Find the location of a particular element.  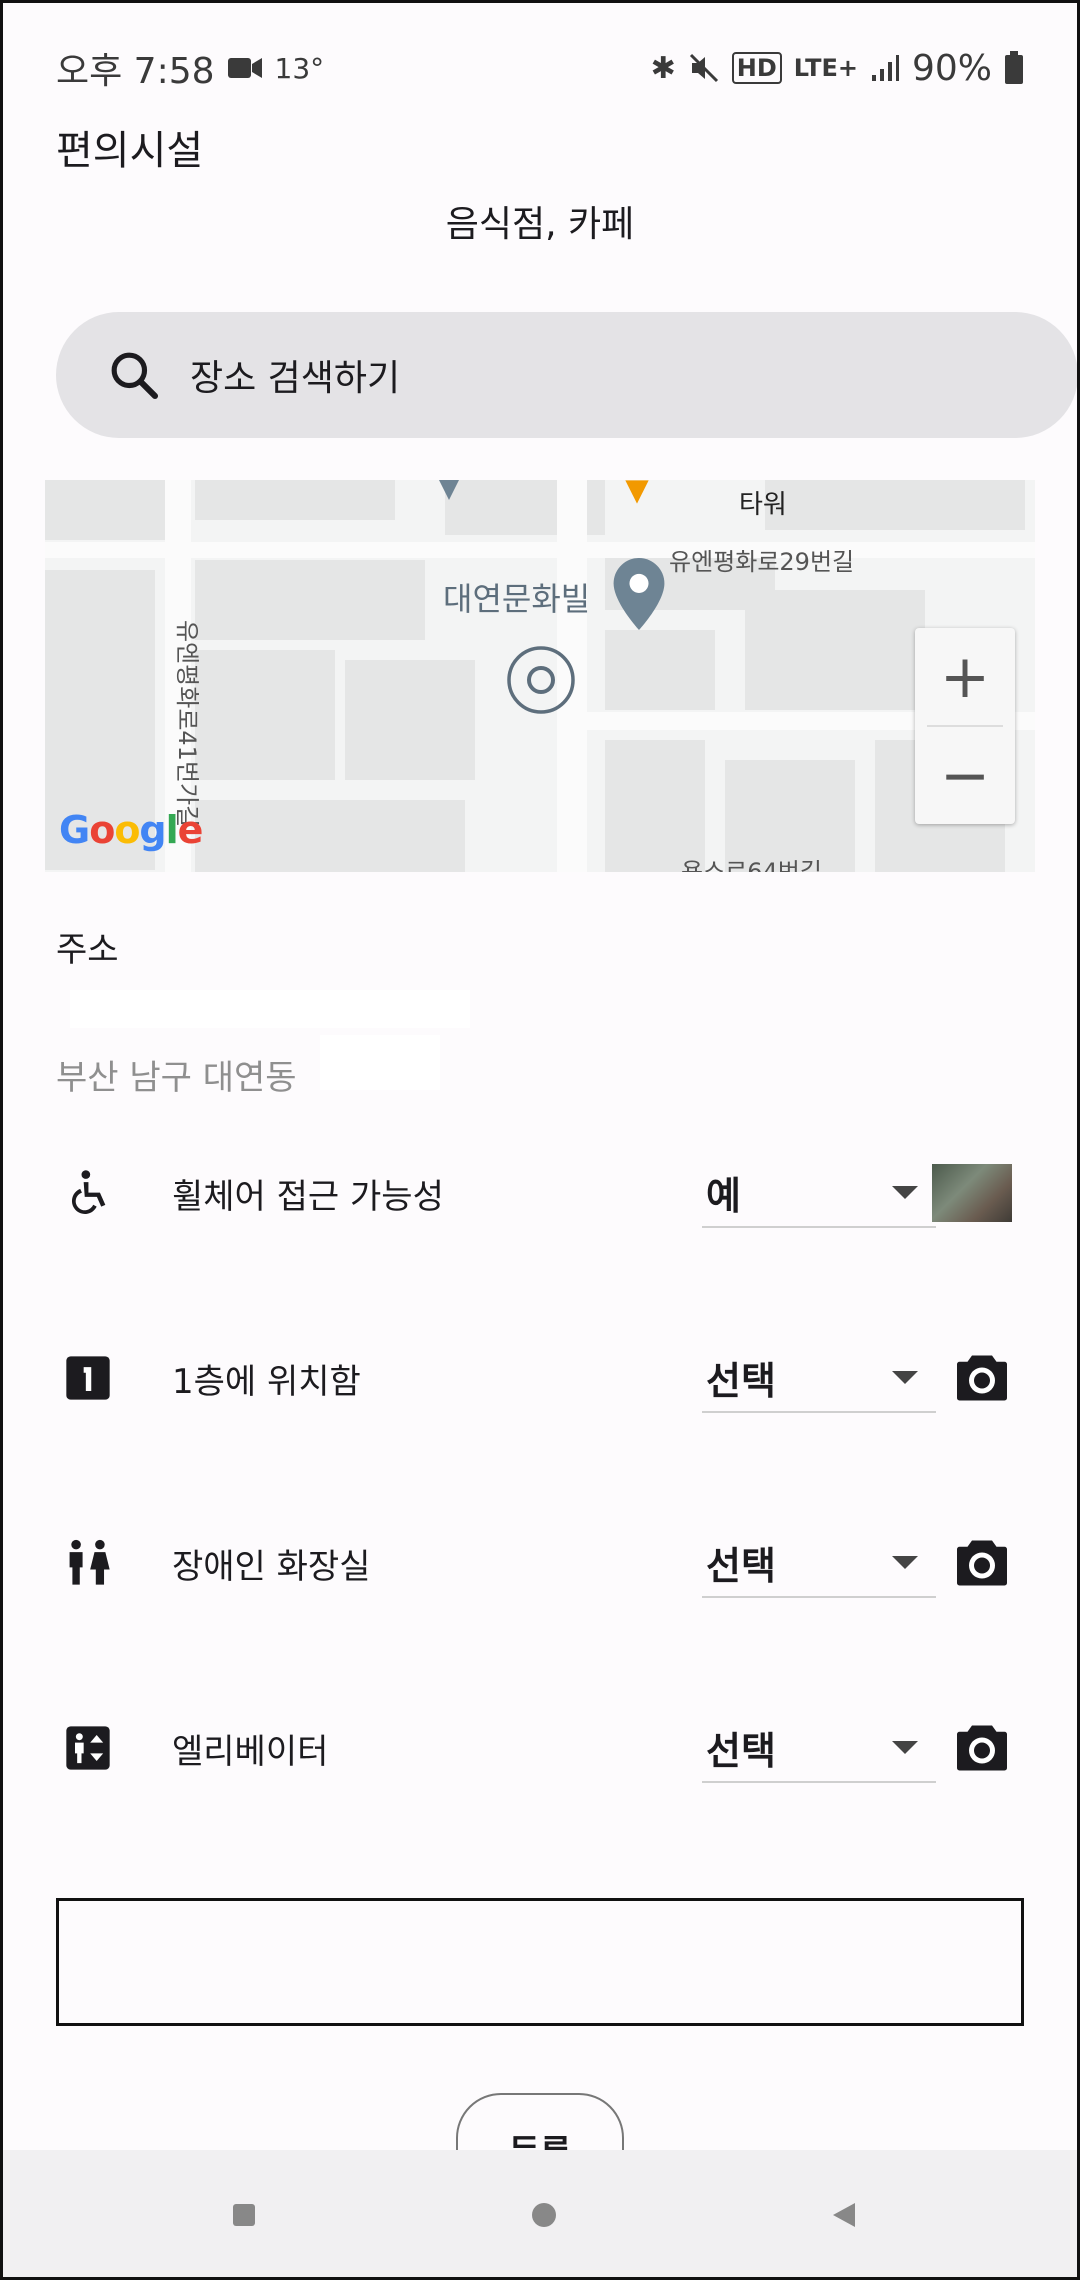

restroom-icon is located at coordinates (88, 1563).